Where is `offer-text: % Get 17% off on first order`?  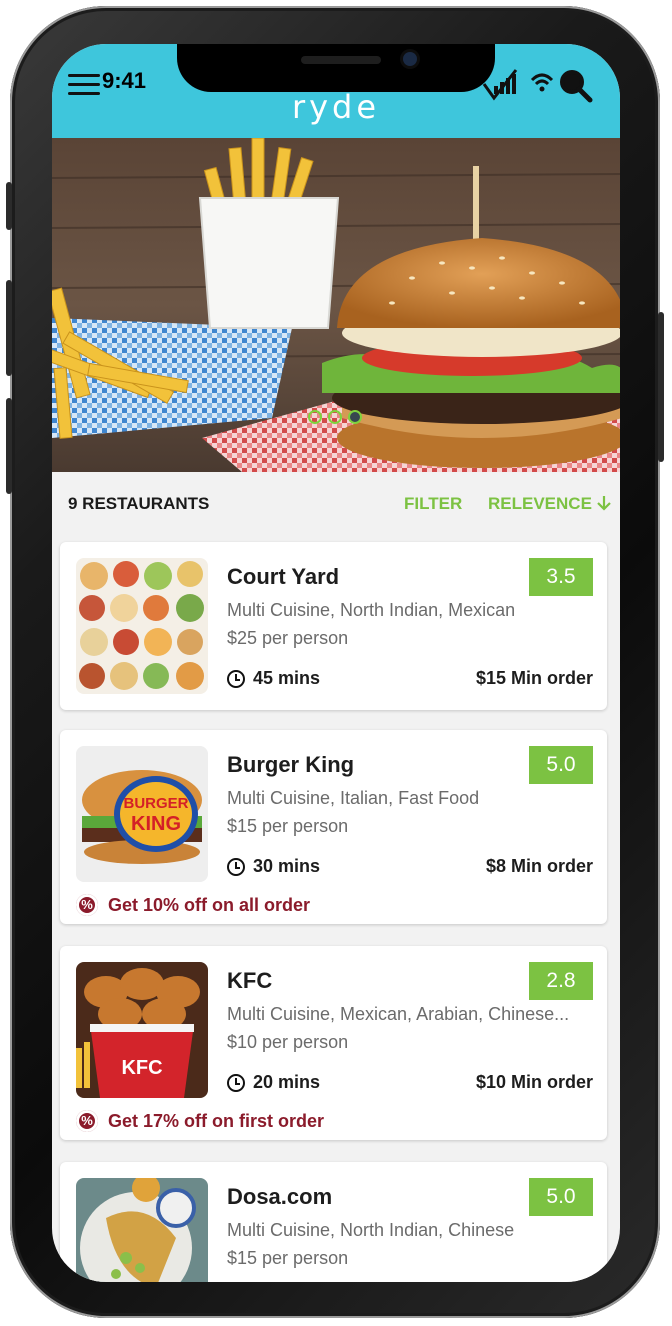 offer-text: % Get 17% off on first order is located at coordinates (200, 1121).